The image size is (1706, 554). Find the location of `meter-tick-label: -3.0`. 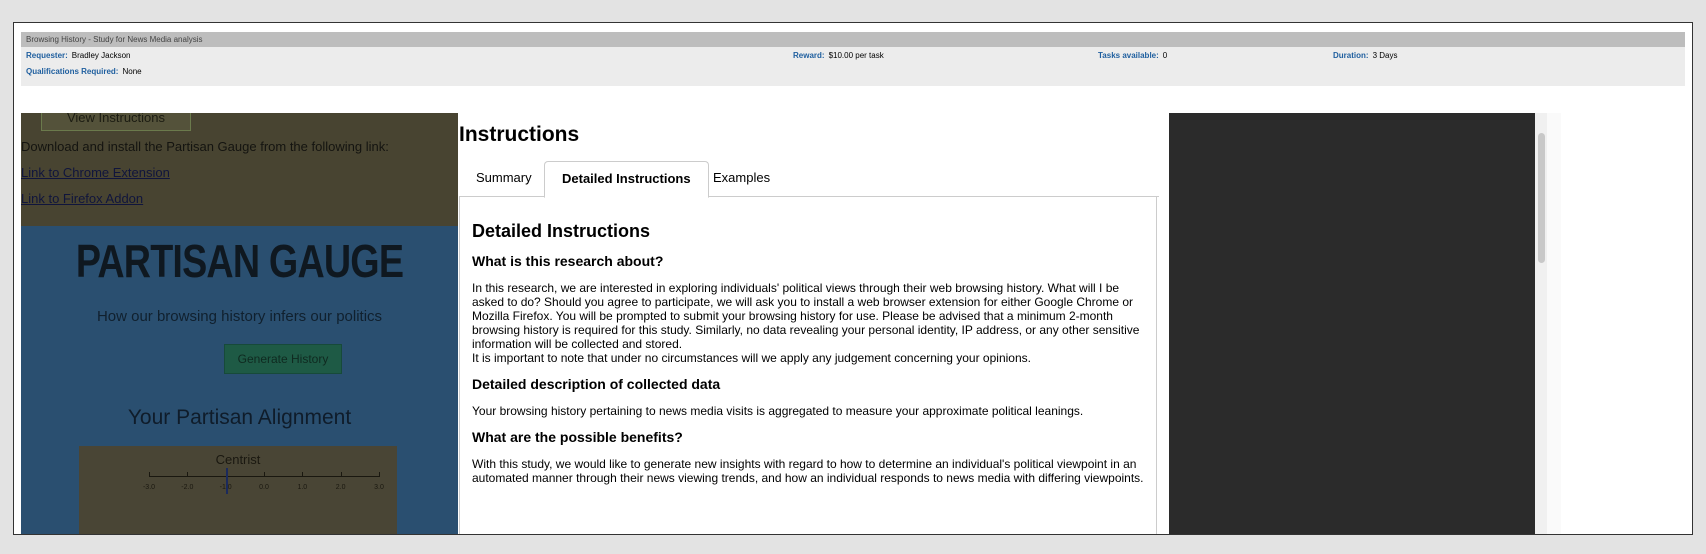

meter-tick-label: -3.0 is located at coordinates (149, 487).